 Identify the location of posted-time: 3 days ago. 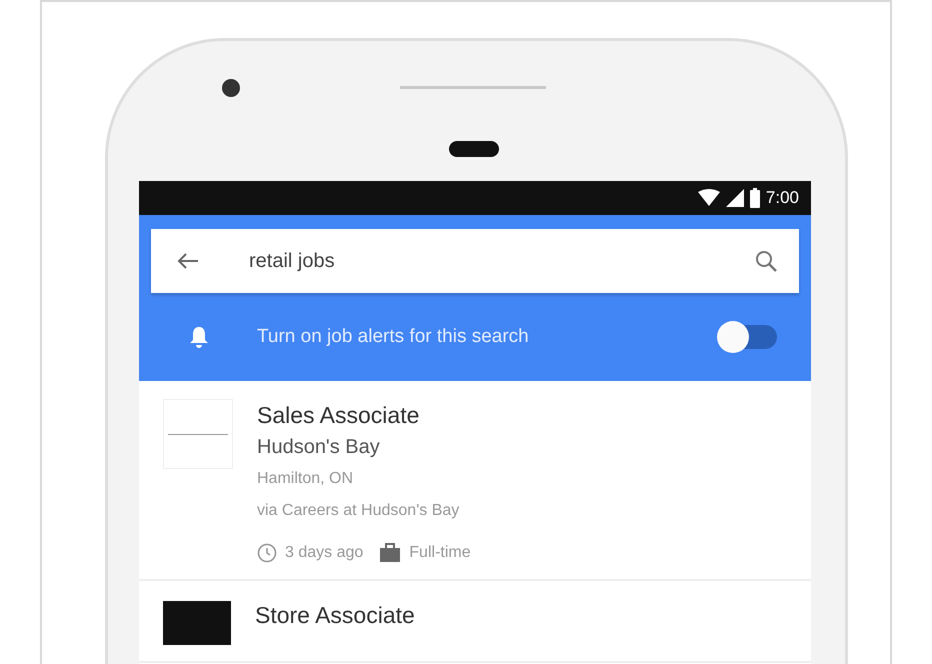
(324, 553).